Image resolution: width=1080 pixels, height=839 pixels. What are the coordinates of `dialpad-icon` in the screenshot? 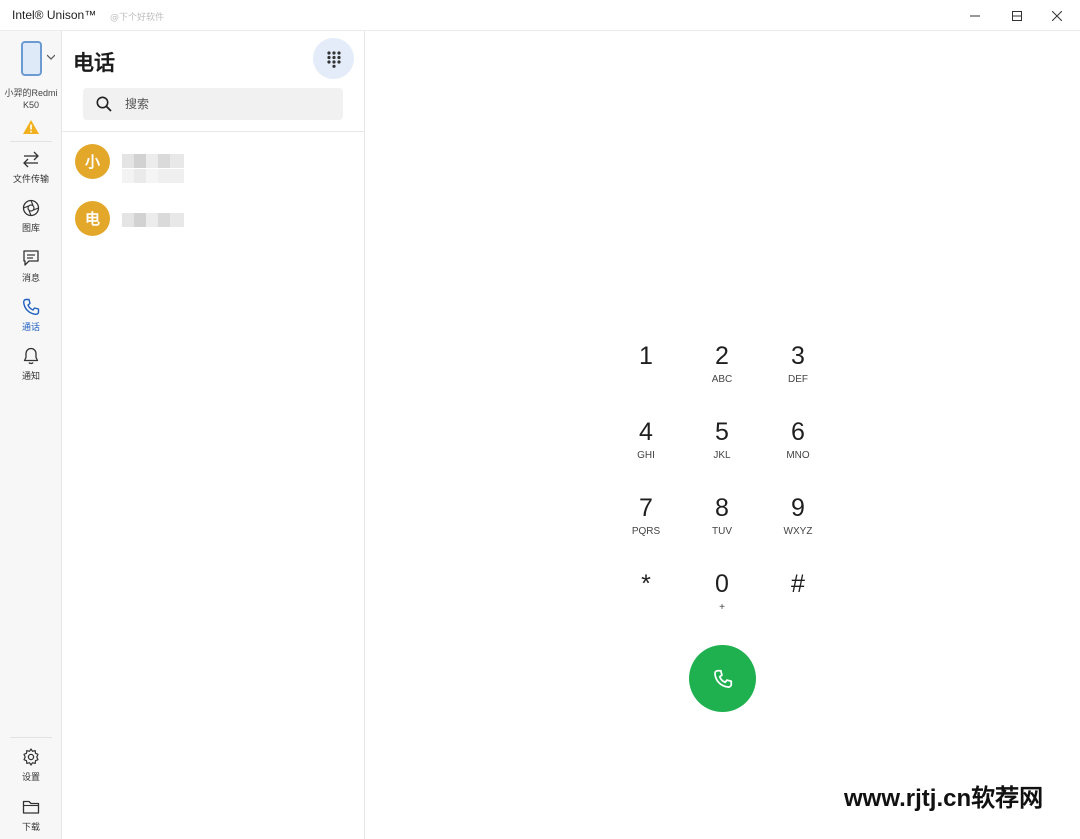 It's located at (333, 59).